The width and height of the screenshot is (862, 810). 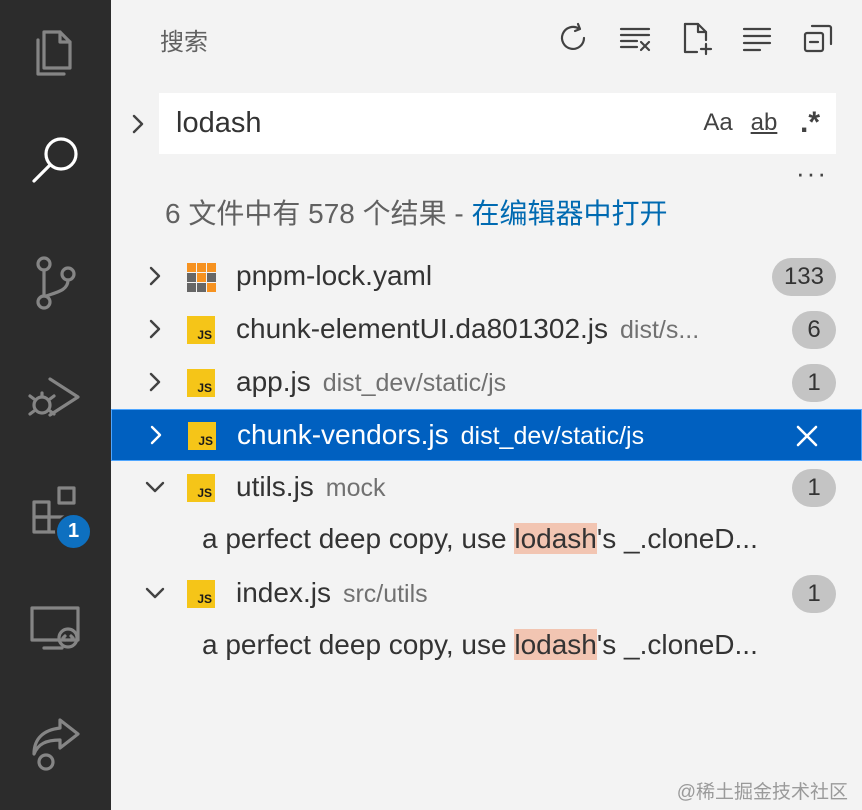 I want to click on activity-bar: 1, so click(x=55, y=405).